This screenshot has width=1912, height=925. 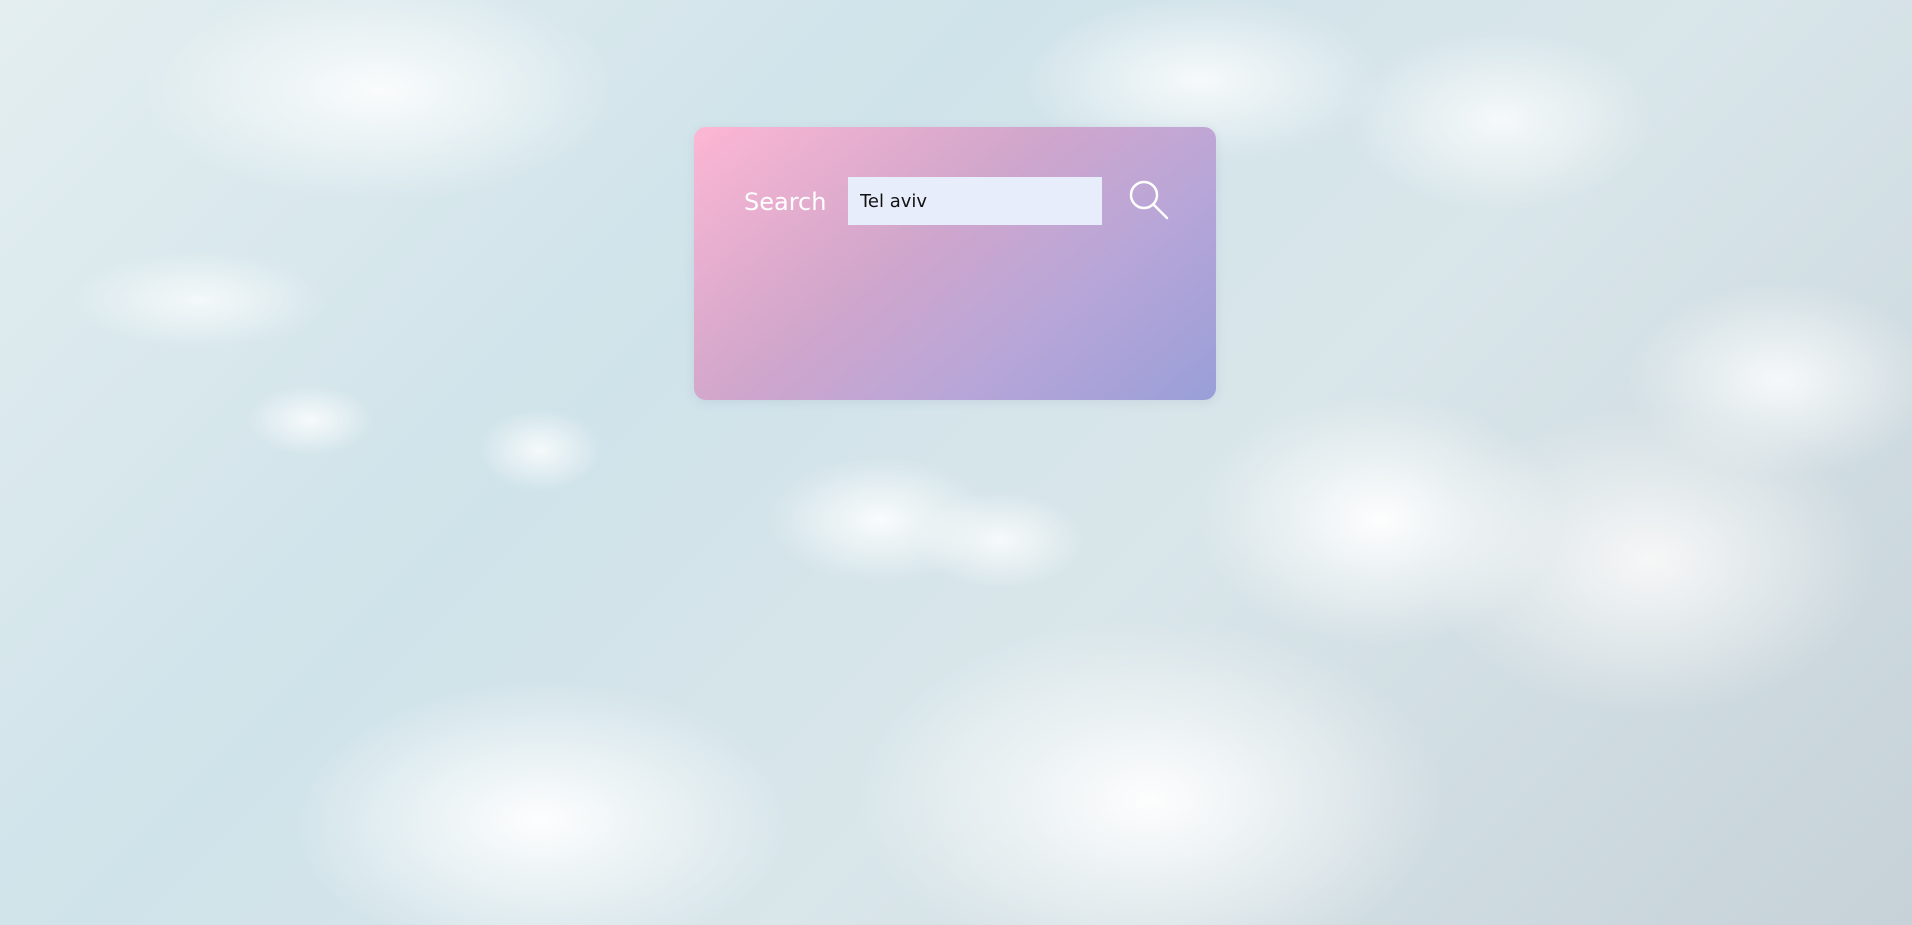 What do you see at coordinates (975, 201) in the screenshot?
I see `search-input` at bounding box center [975, 201].